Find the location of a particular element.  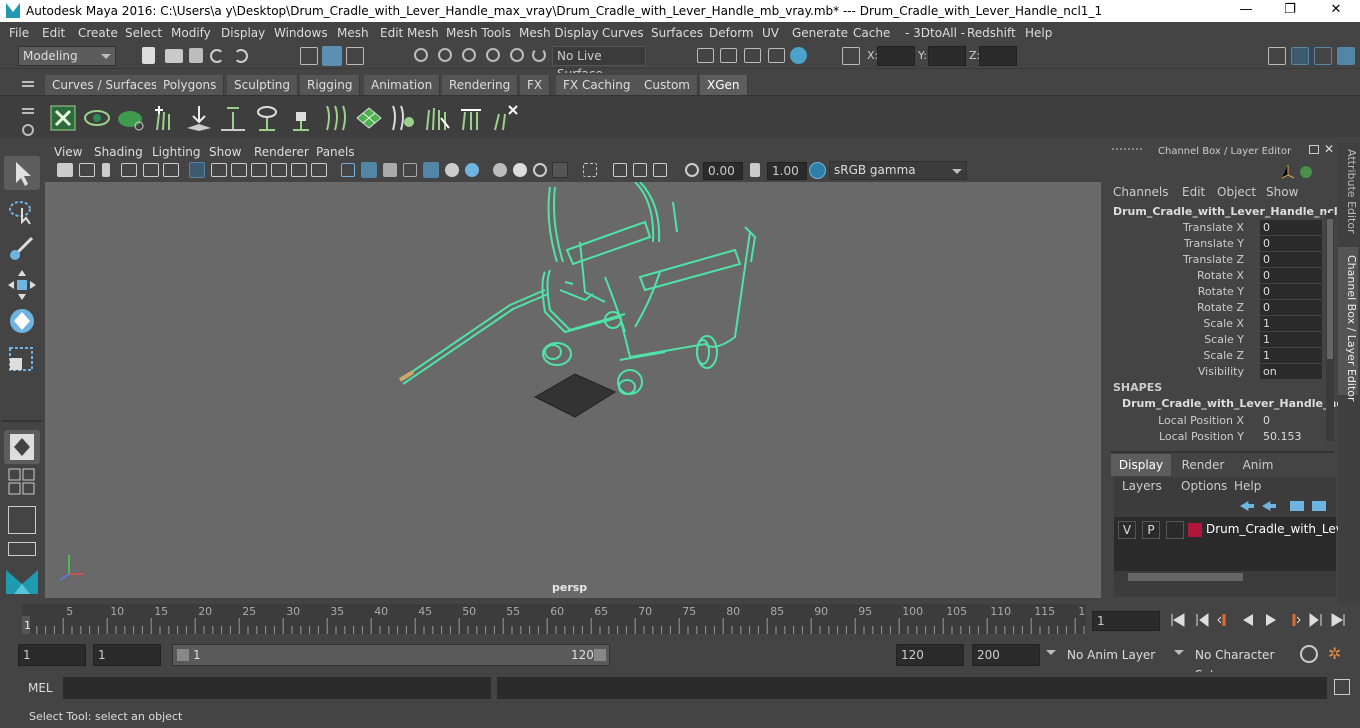

gamma-field: 1.00 is located at coordinates (787, 171).